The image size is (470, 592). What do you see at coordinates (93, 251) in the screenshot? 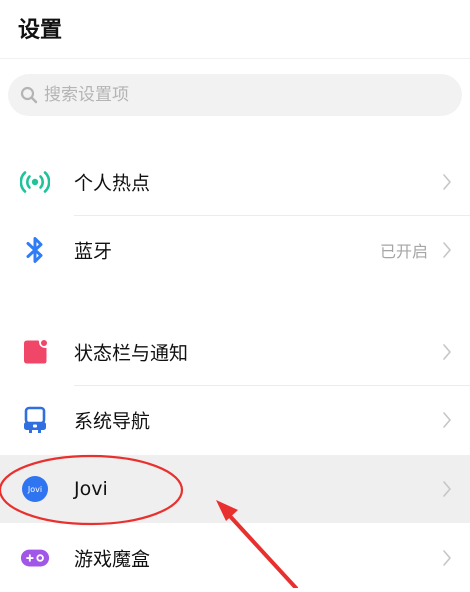
I see `settings-item-label: 蓝牙` at bounding box center [93, 251].